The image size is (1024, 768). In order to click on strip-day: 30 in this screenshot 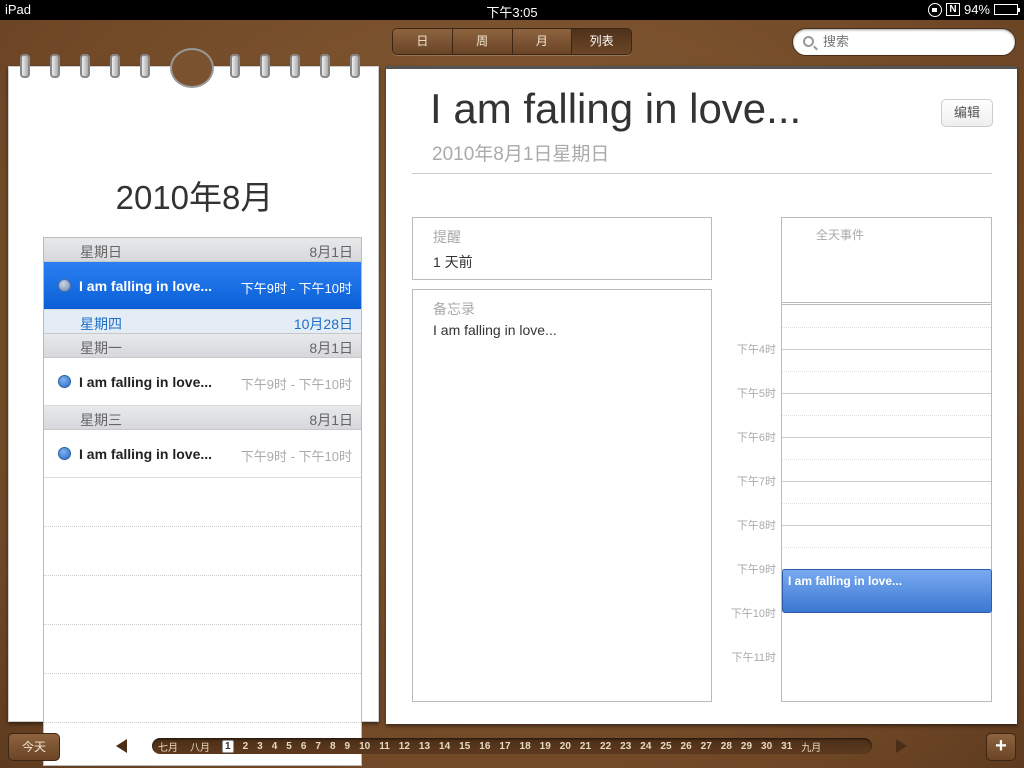, I will do `click(766, 746)`.